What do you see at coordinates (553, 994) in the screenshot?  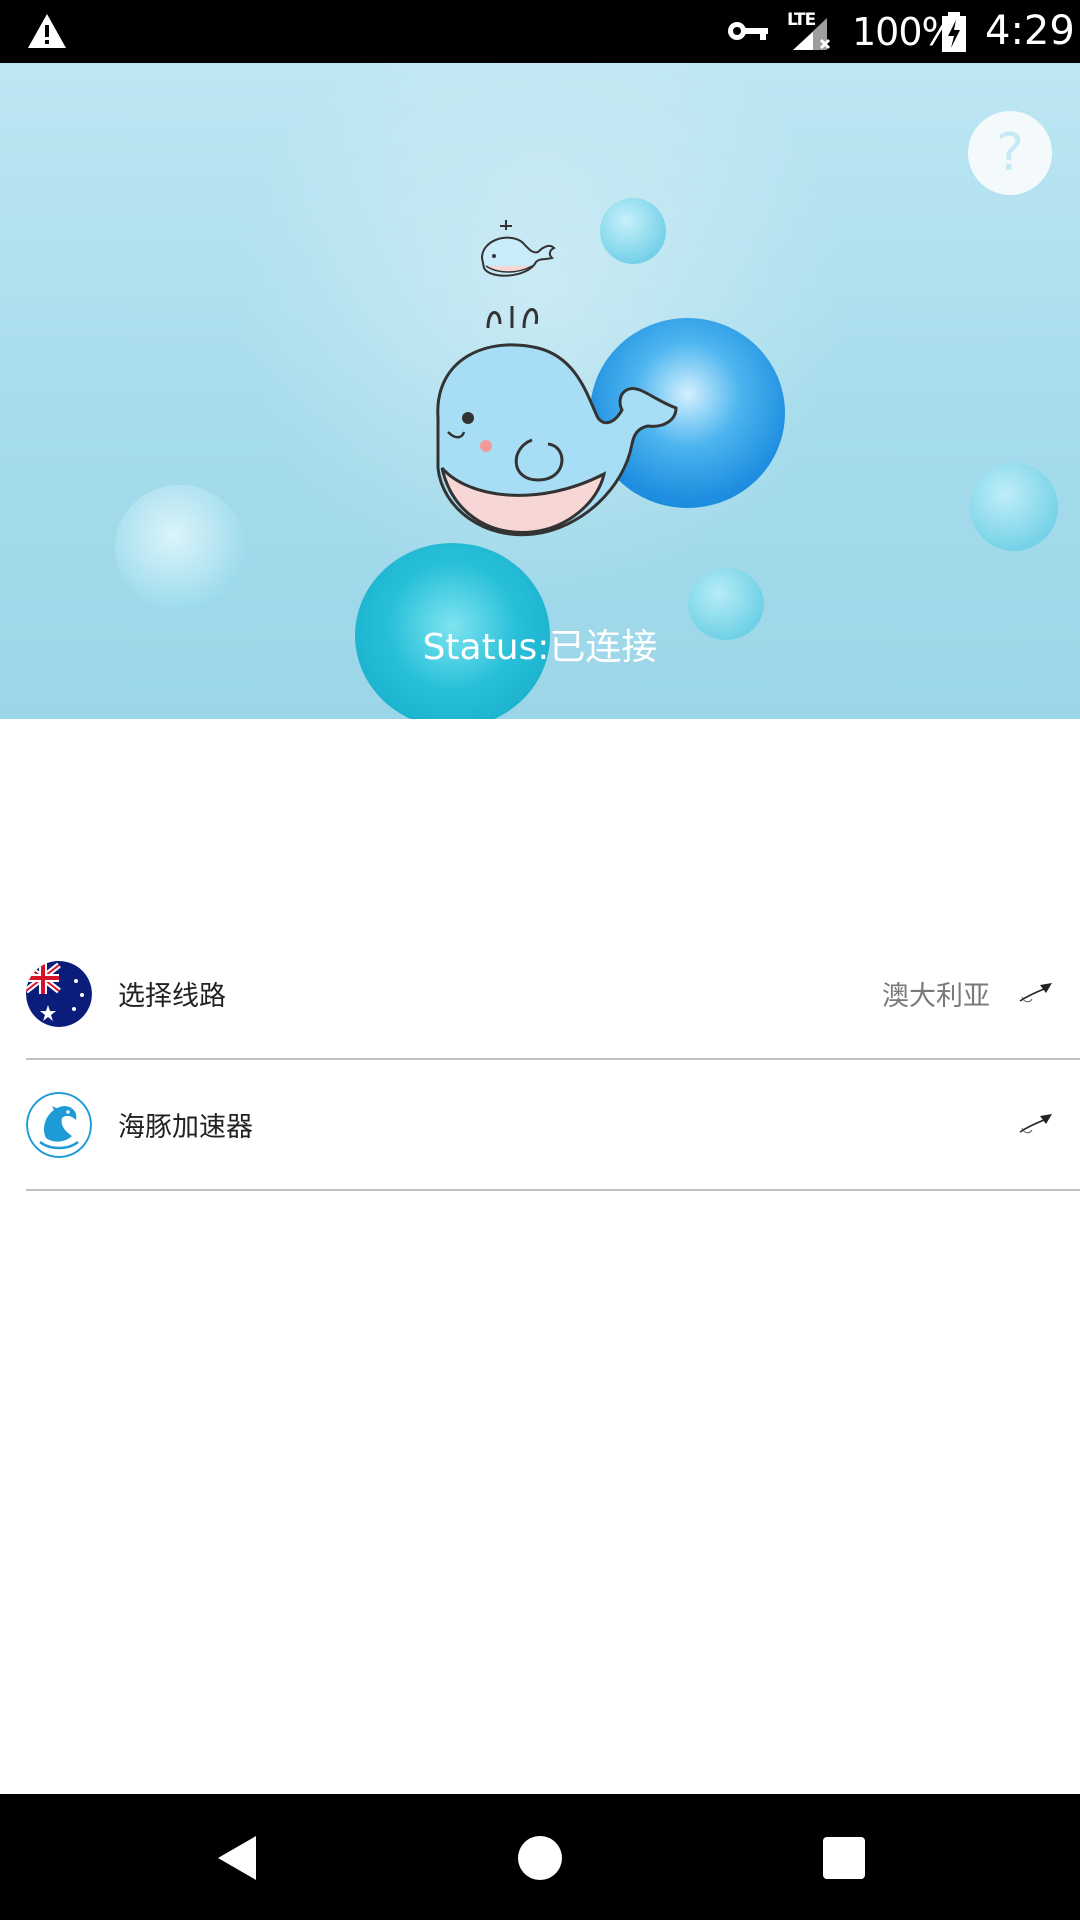 I see `route-select-row: 选择线路 澳大利亚` at bounding box center [553, 994].